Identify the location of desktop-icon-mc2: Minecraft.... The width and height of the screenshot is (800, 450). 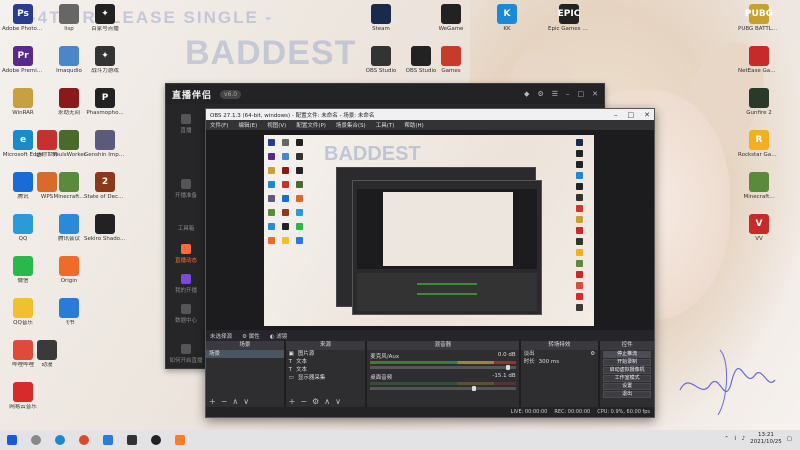
(759, 186).